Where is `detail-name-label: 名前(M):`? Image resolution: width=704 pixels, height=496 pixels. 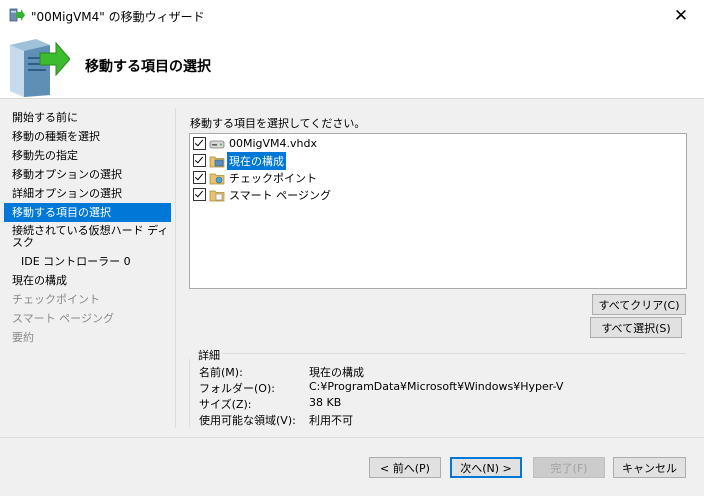 detail-name-label: 名前(M): is located at coordinates (221, 372).